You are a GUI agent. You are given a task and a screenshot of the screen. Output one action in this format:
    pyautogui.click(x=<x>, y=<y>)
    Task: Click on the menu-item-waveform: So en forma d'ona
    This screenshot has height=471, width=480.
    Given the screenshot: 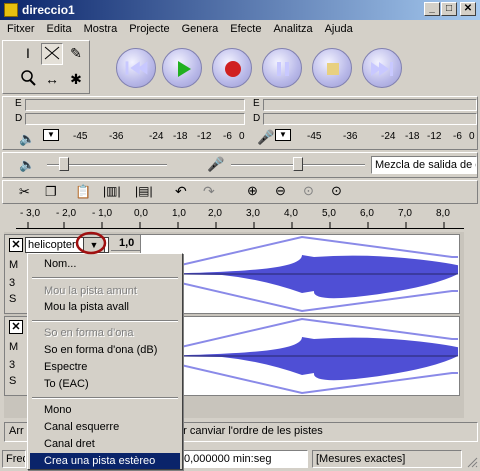 What is the action you would take?
    pyautogui.click(x=105, y=333)
    